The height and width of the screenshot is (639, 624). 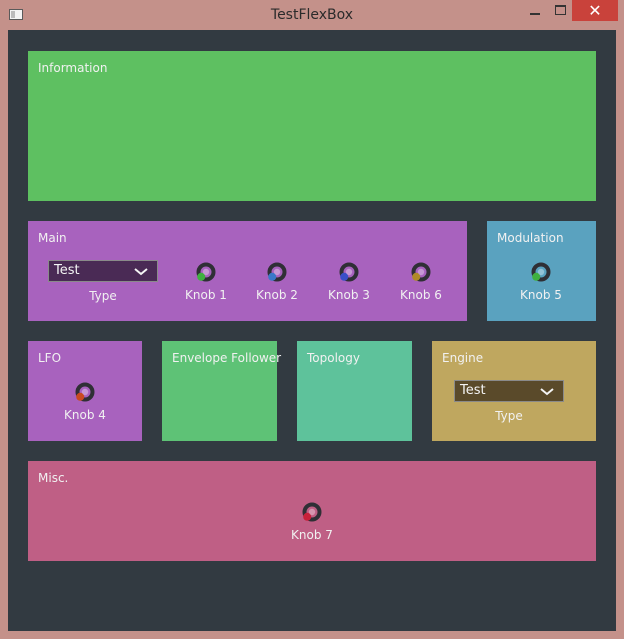 I want to click on knob-label: Knob 5, so click(x=541, y=295).